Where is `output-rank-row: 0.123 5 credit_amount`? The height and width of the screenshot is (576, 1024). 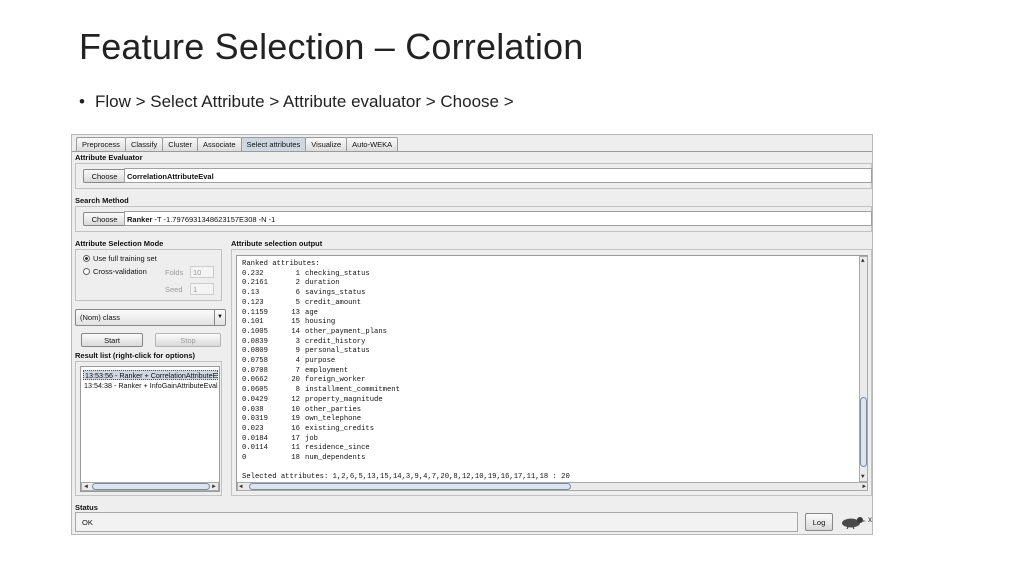 output-rank-row: 0.123 5 credit_amount is located at coordinates (301, 304).